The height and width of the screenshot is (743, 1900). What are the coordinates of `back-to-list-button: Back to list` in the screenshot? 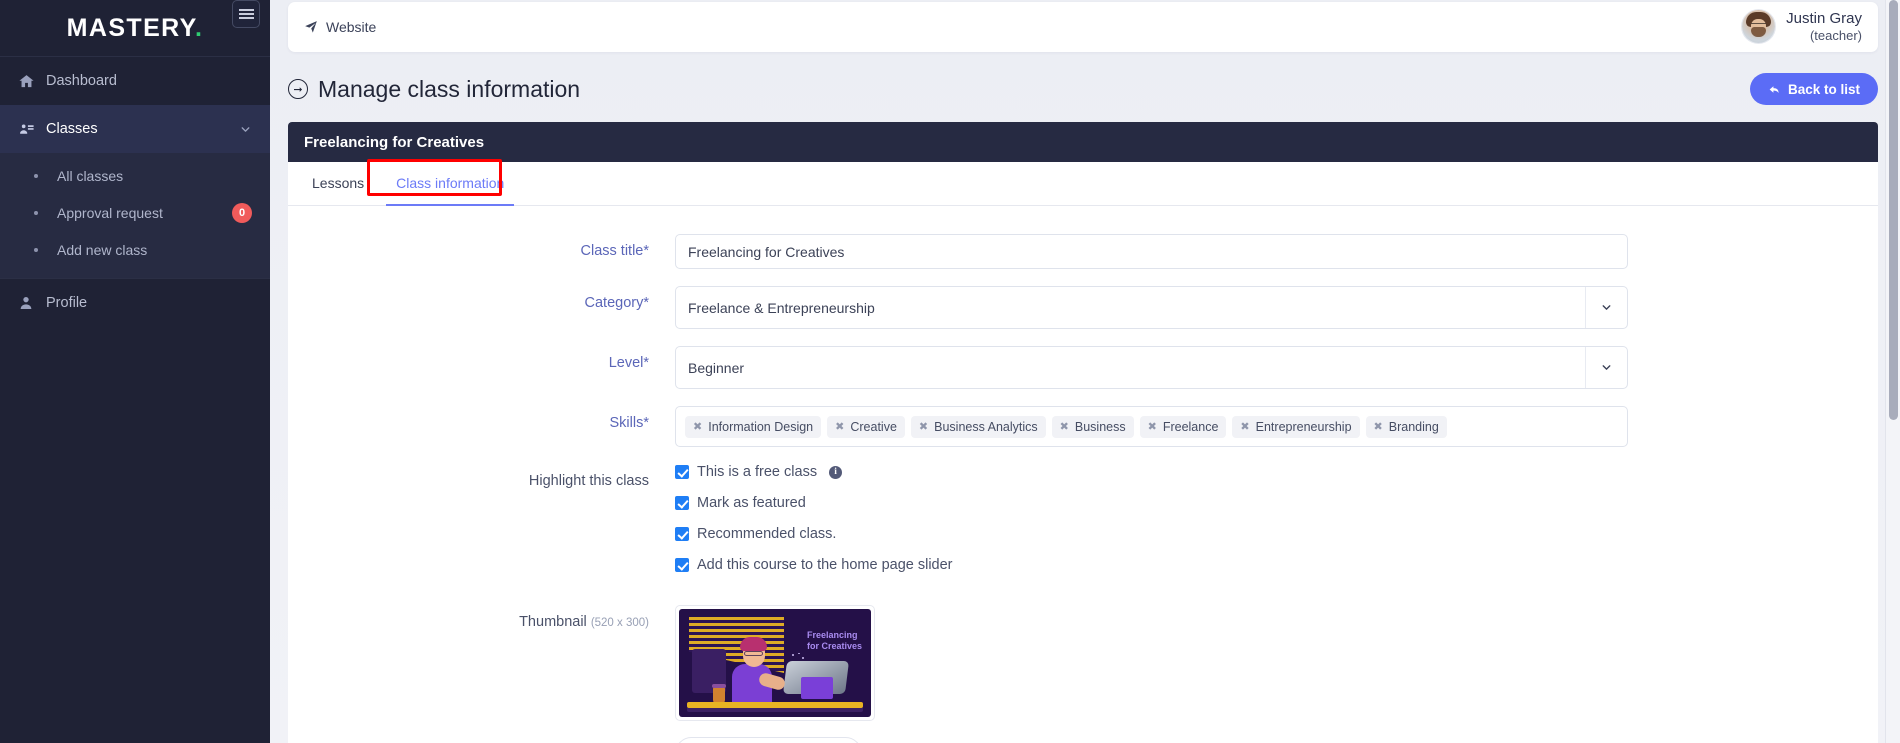 It's located at (1813, 89).